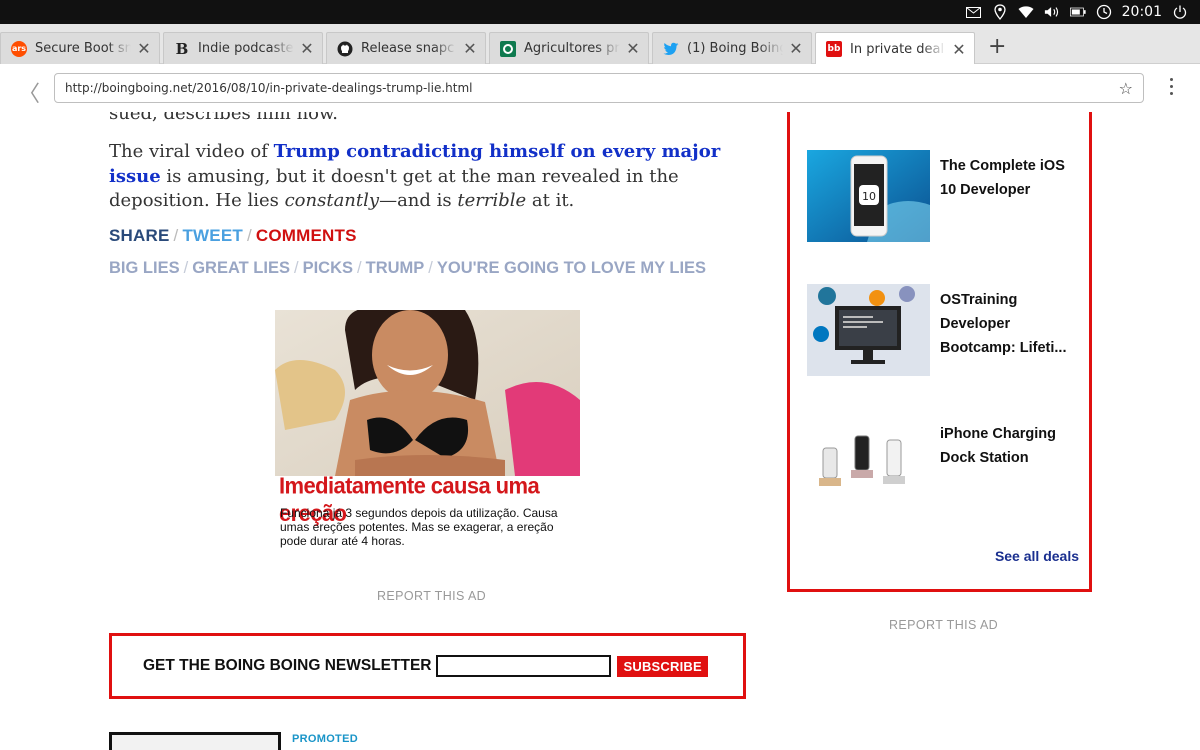 Image resolution: width=1200 pixels, height=750 pixels. What do you see at coordinates (524, 666) in the screenshot?
I see `newsletter-email-input` at bounding box center [524, 666].